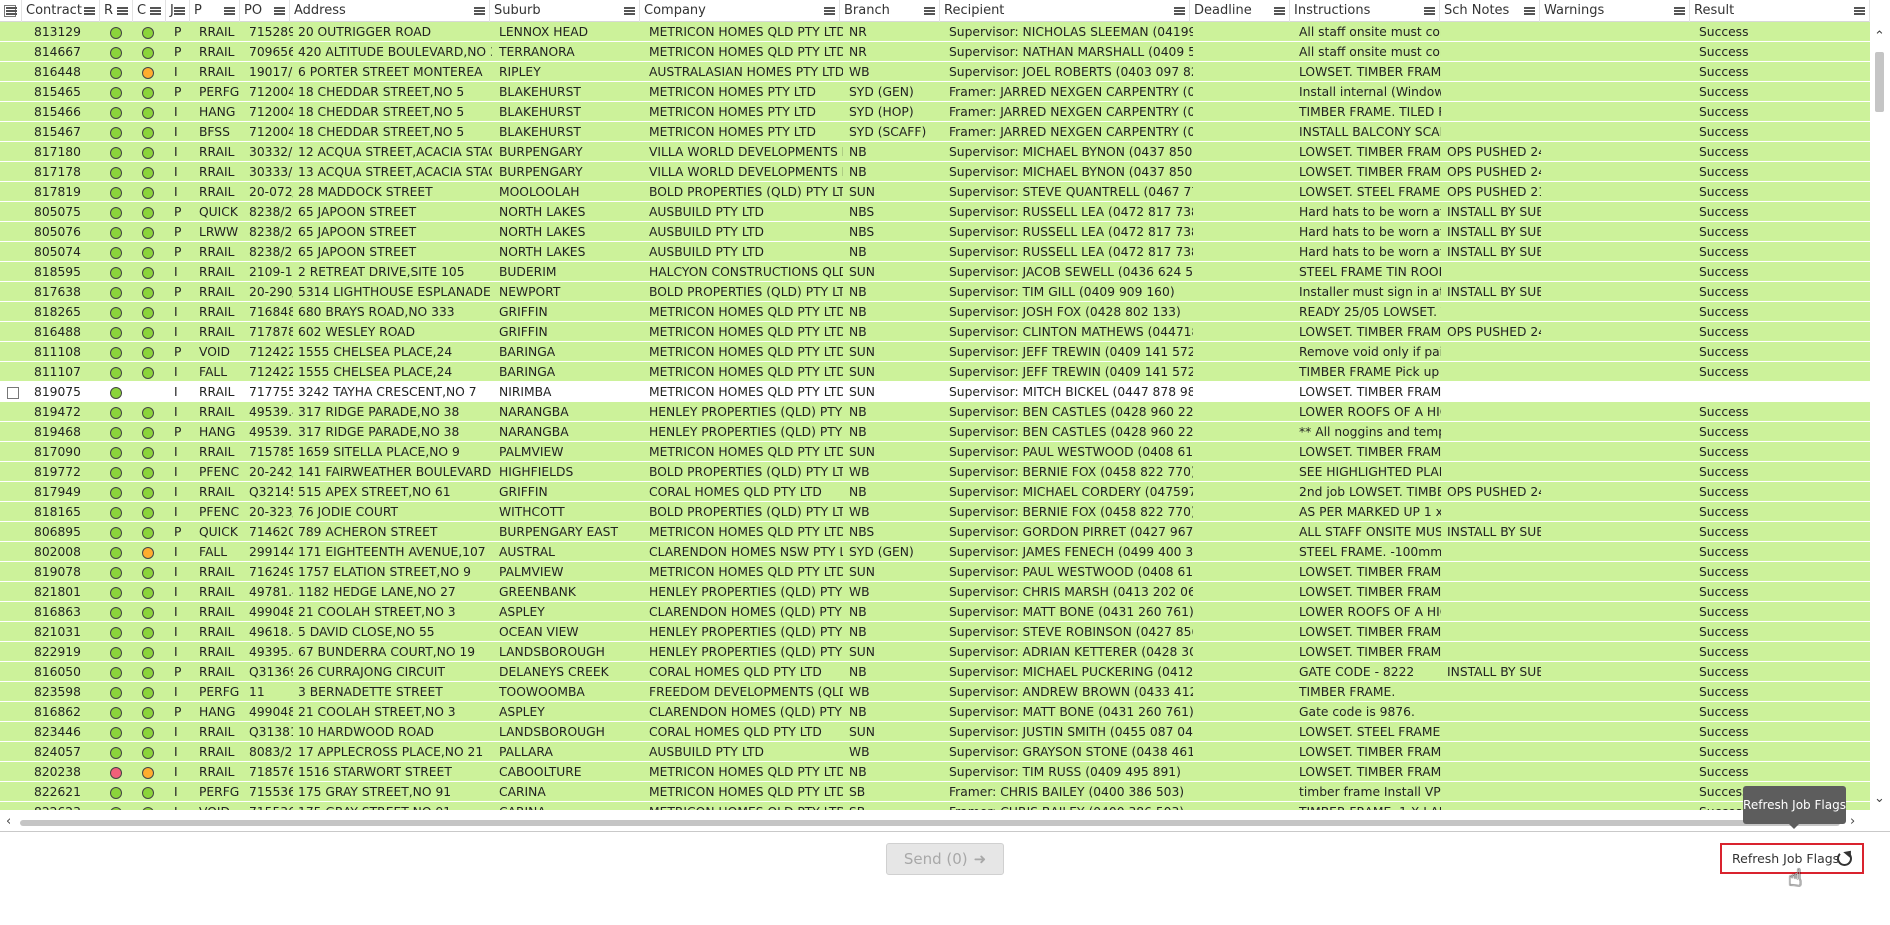 The height and width of the screenshot is (925, 1890). What do you see at coordinates (1332, 10) in the screenshot?
I see `column-header-label: Instructions` at bounding box center [1332, 10].